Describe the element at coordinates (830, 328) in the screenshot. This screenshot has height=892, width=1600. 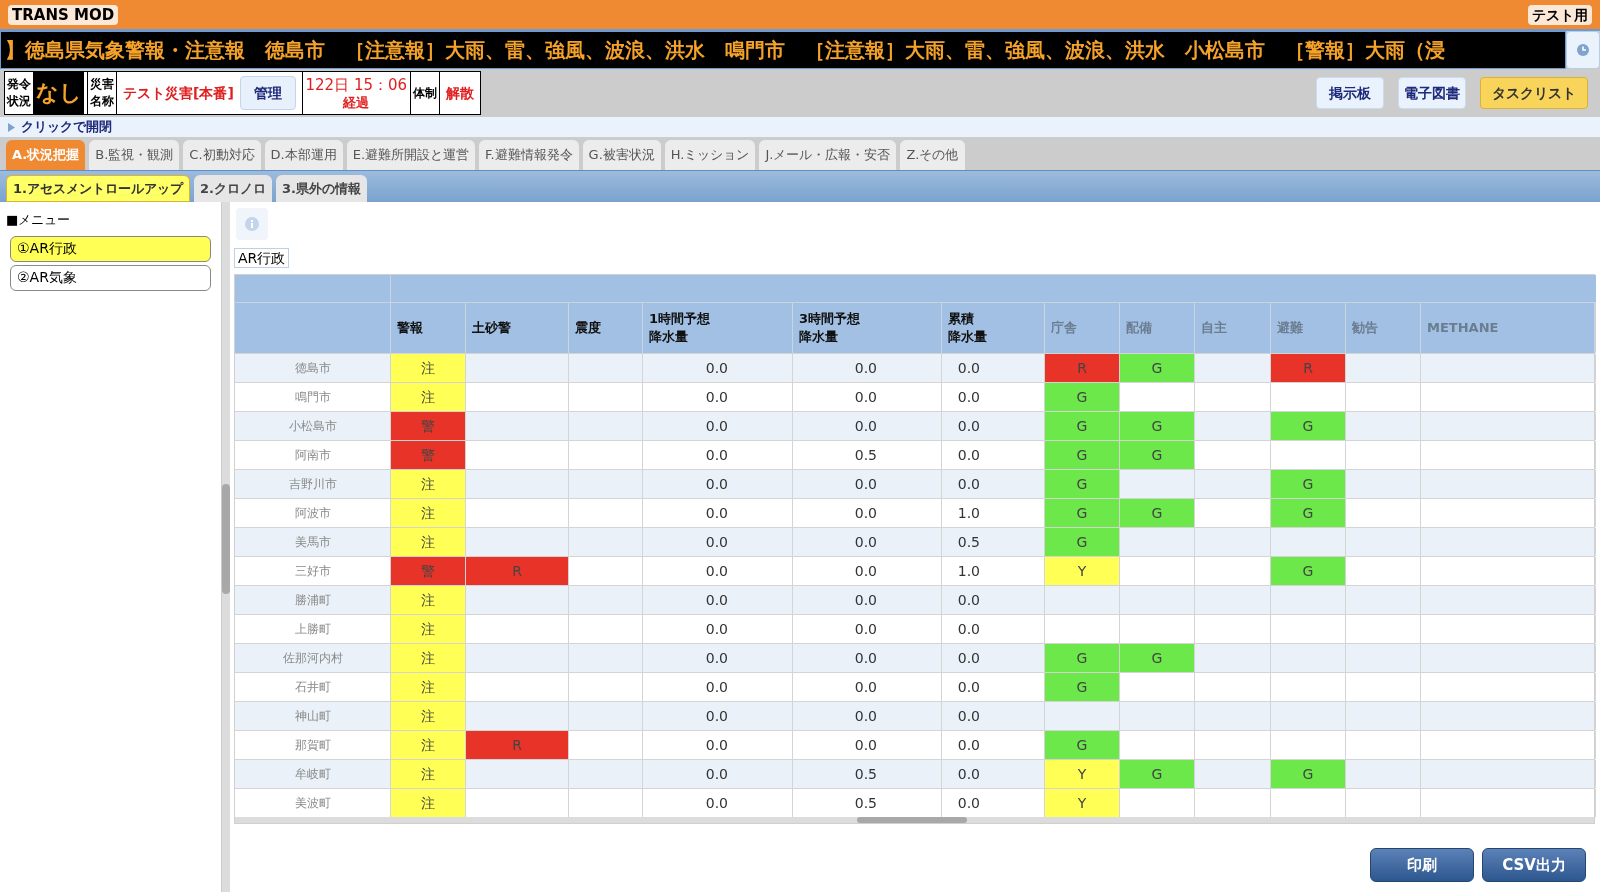
I see `column-header: 3時間予想 降水量` at that location.